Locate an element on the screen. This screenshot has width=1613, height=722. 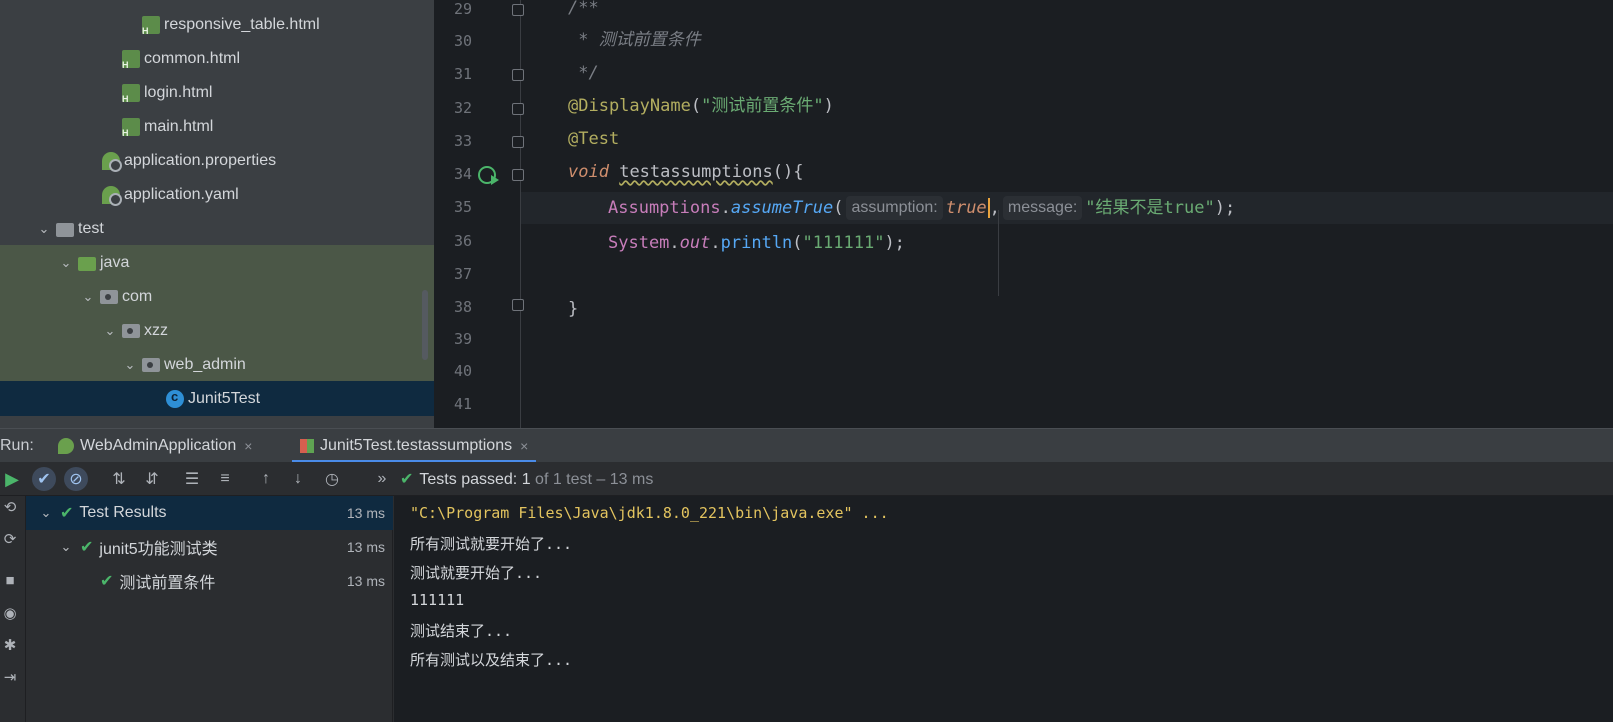
param-hint-assumption: assumption: is located at coordinates (894, 208).